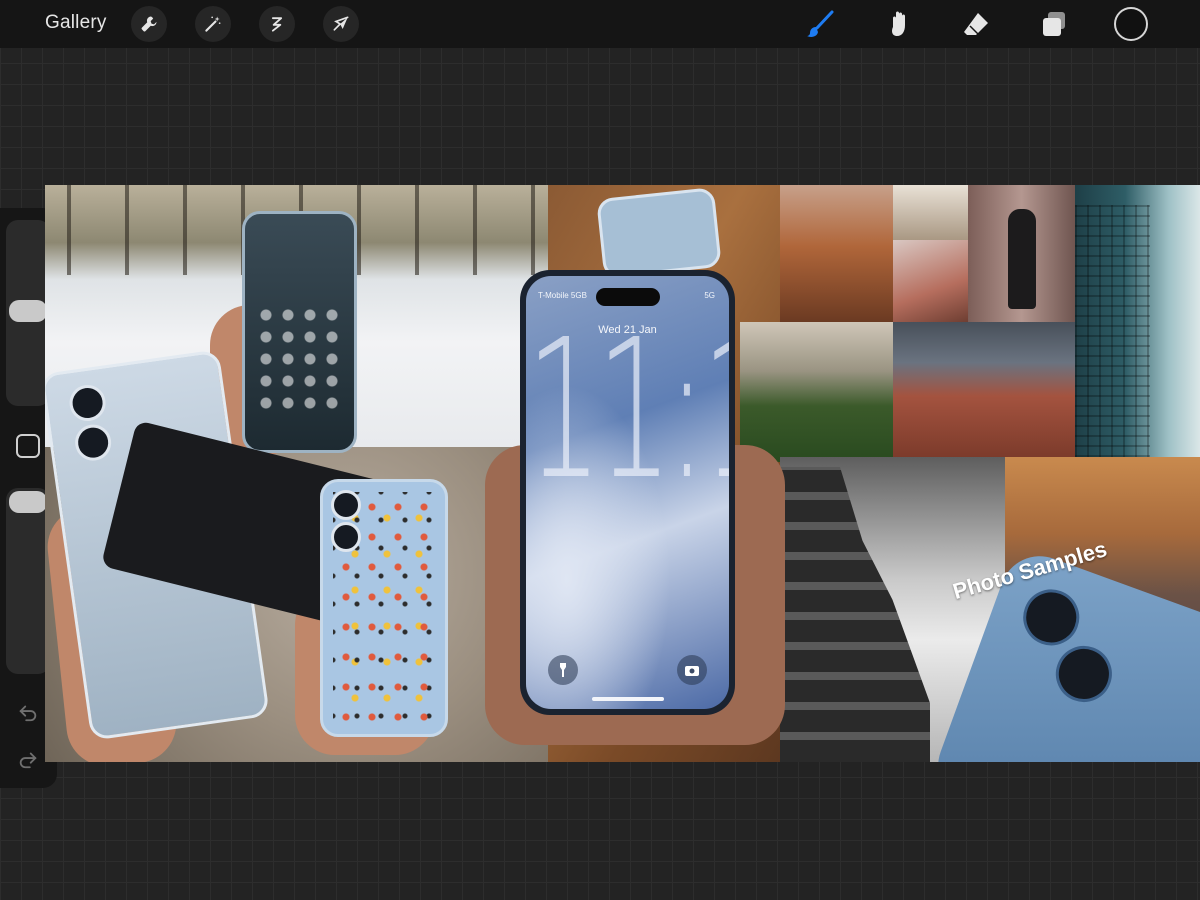 This screenshot has width=1200, height=900. I want to click on redo-icon, so click(28, 760).